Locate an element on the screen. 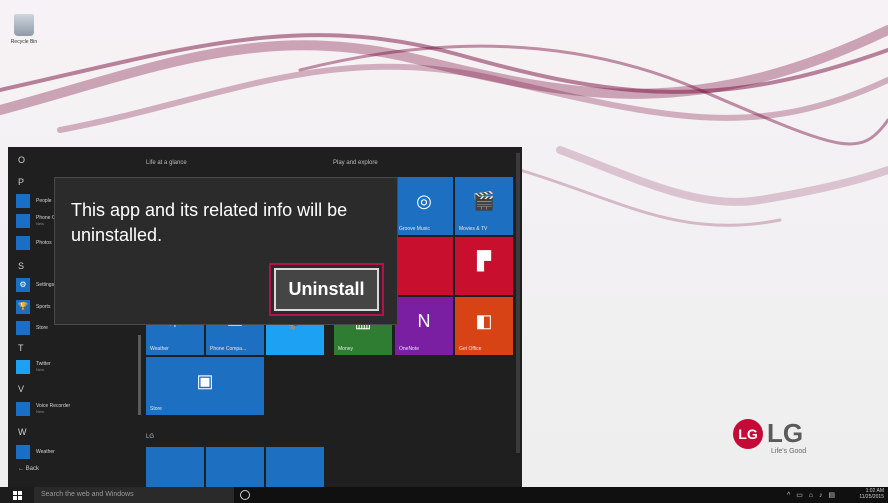 Image resolution: width=888 pixels, height=503 pixels. people-icon is located at coordinates (23, 200).